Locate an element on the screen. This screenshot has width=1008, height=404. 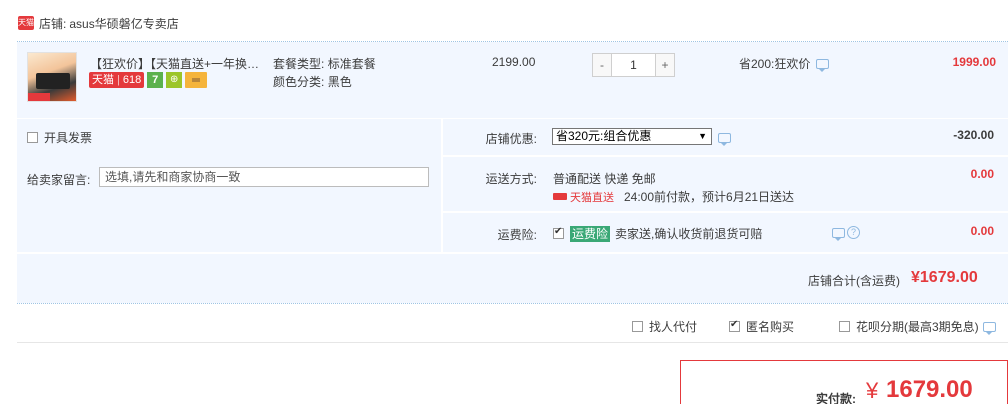
insurance-checkbox is located at coordinates (558, 232).